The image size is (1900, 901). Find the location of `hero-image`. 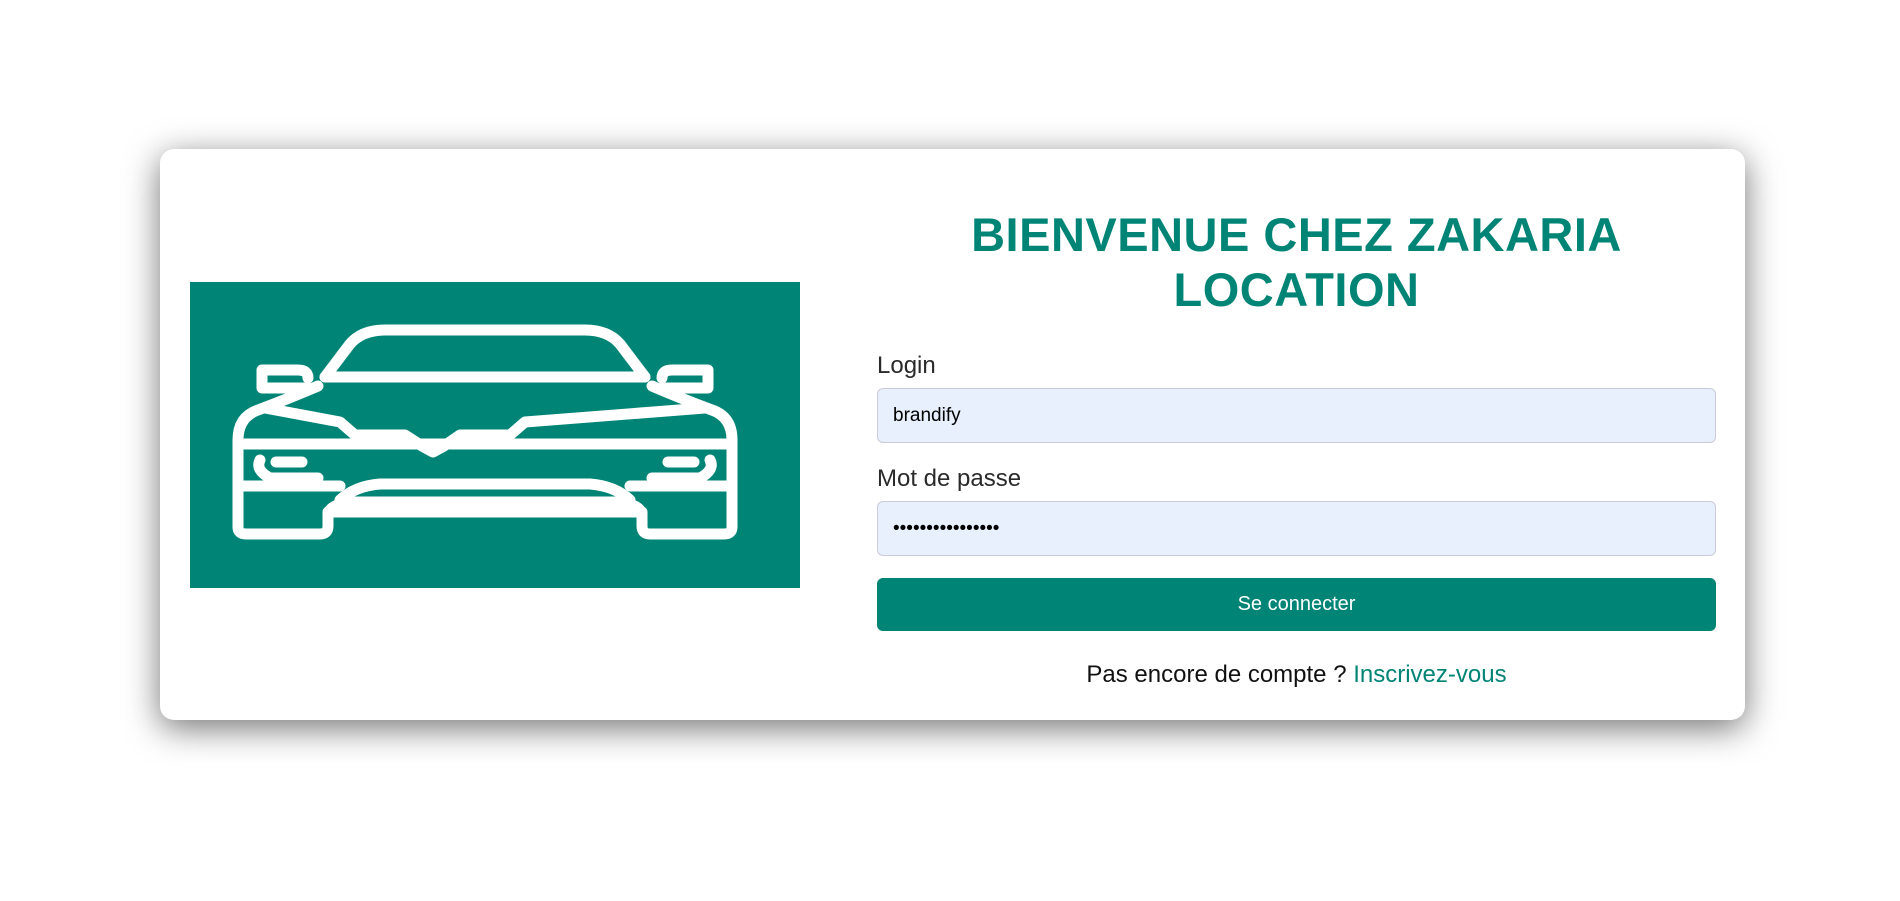

hero-image is located at coordinates (495, 435).